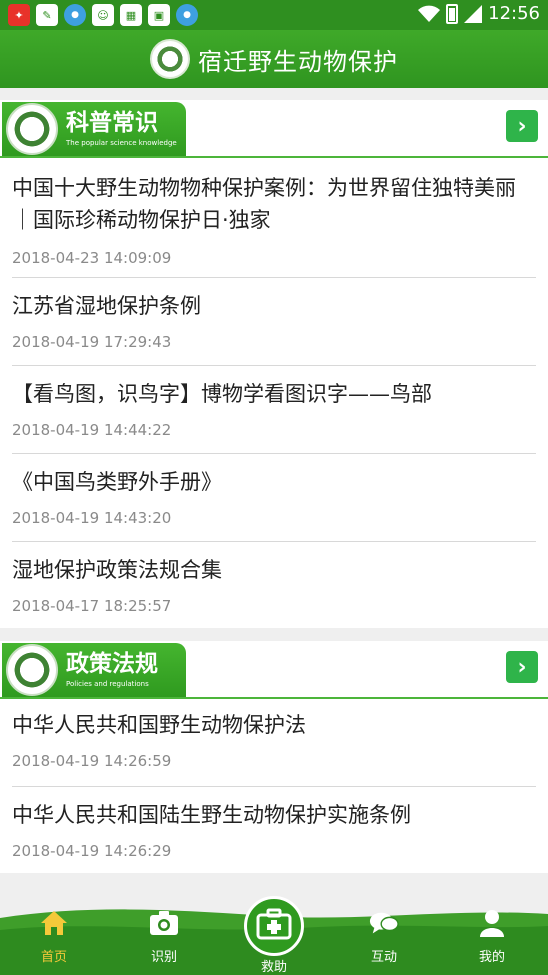 This screenshot has width=548, height=975. What do you see at coordinates (473, 13) in the screenshot?
I see `signal-icon` at bounding box center [473, 13].